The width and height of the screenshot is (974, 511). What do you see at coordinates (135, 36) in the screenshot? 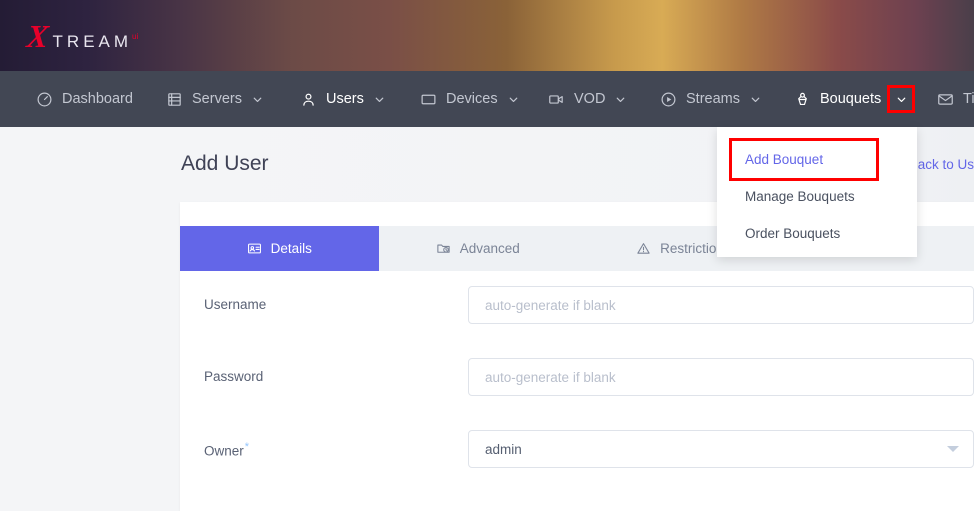
I see `logo-superscript: ui` at bounding box center [135, 36].